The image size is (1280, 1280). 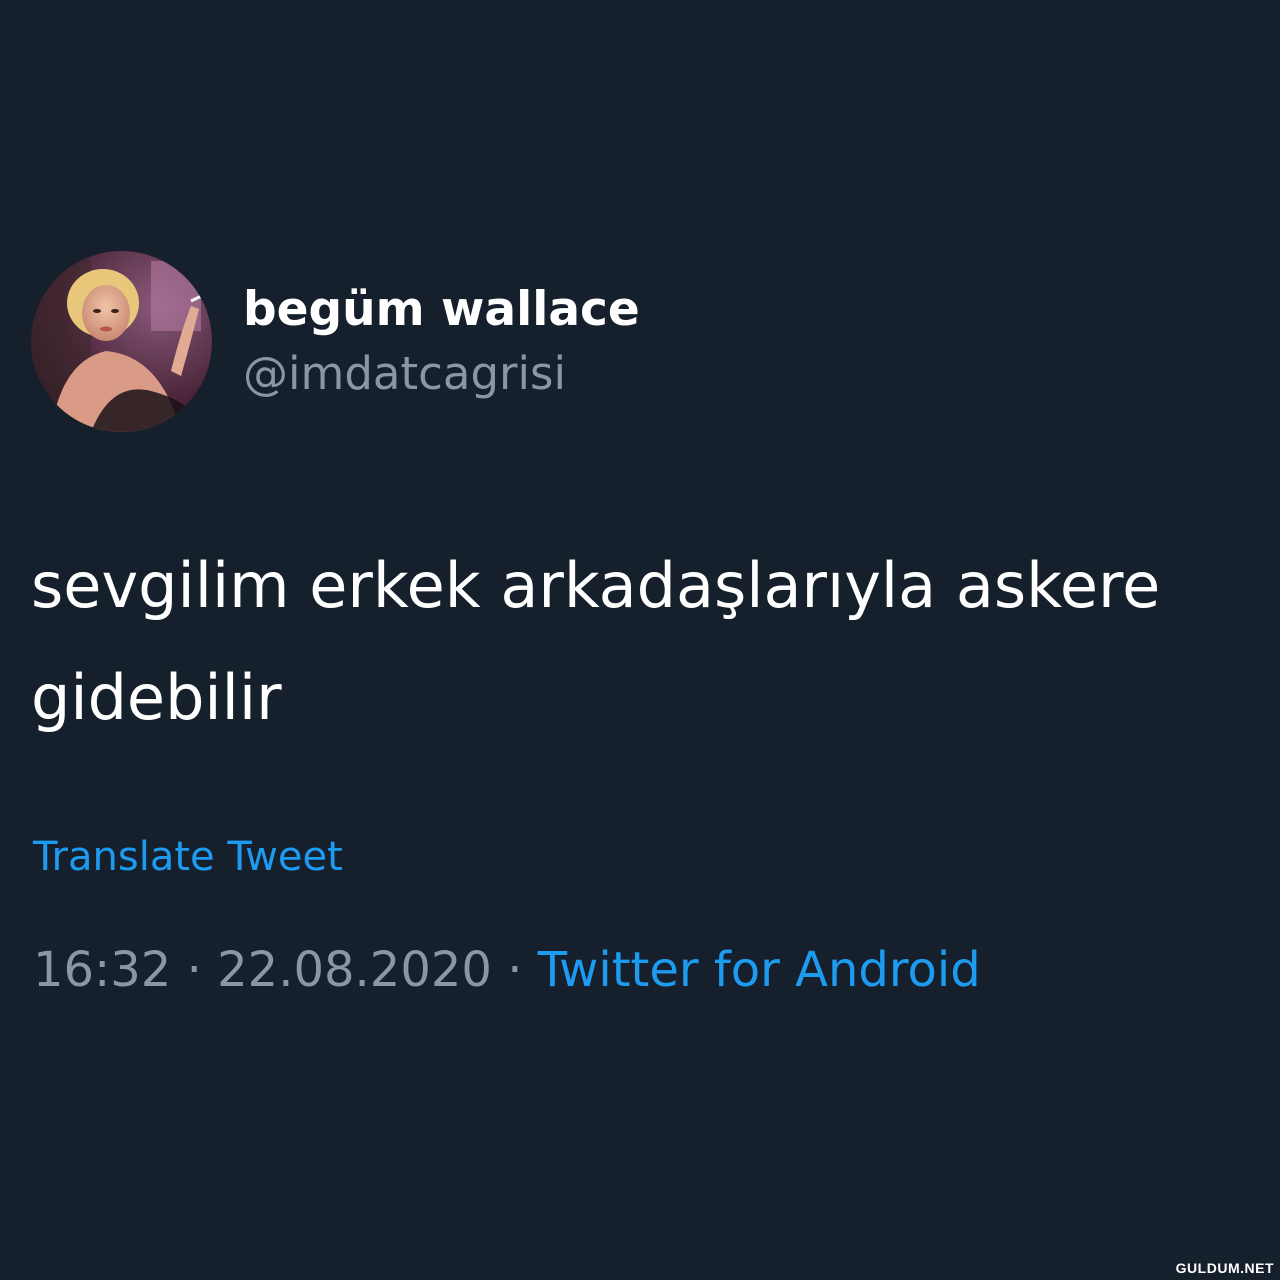 I want to click on avatar, so click(x=121, y=341).